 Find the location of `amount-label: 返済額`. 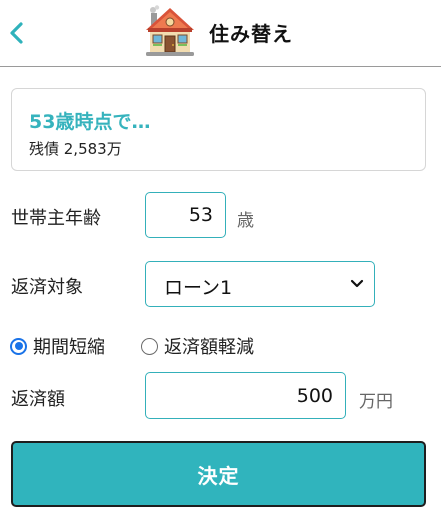

amount-label: 返済額 is located at coordinates (38, 399).